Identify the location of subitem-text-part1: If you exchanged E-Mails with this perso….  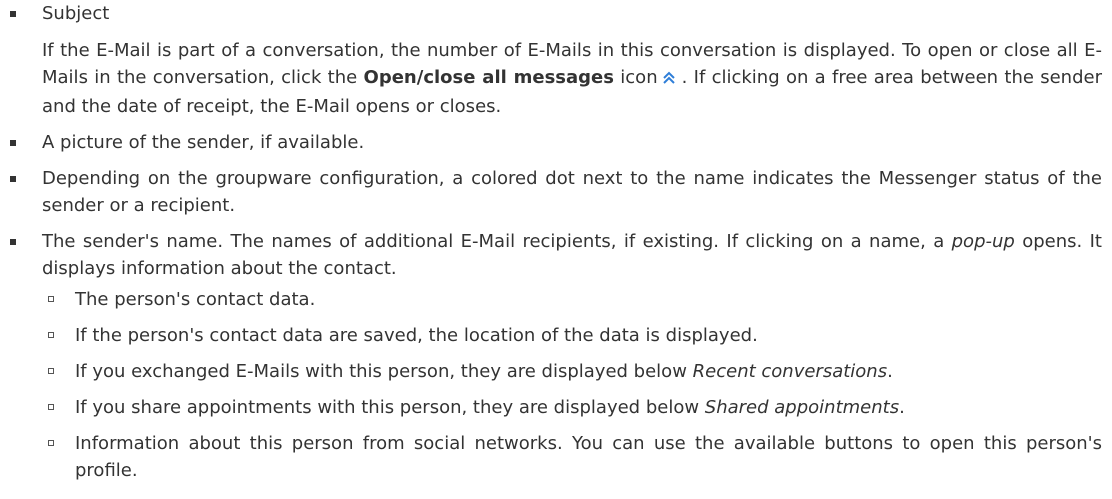
(384, 371).